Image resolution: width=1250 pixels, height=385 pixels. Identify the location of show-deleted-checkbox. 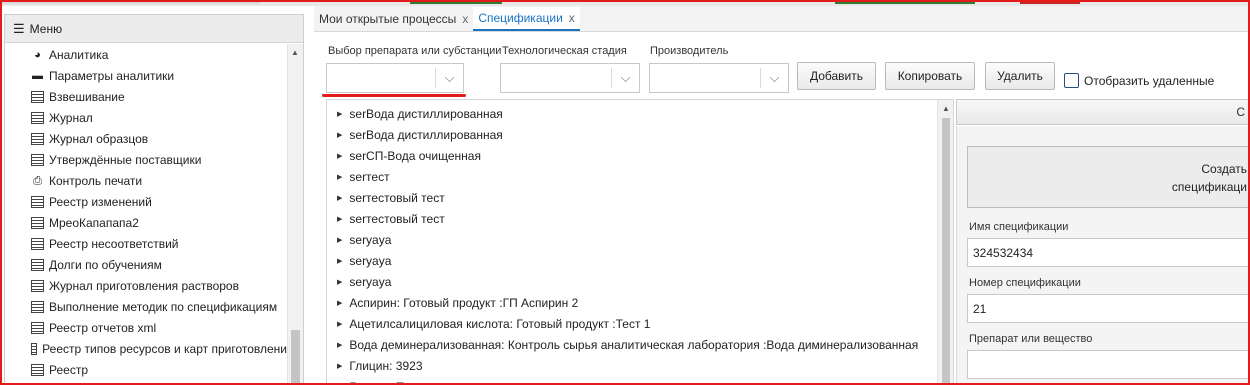
(1071, 80).